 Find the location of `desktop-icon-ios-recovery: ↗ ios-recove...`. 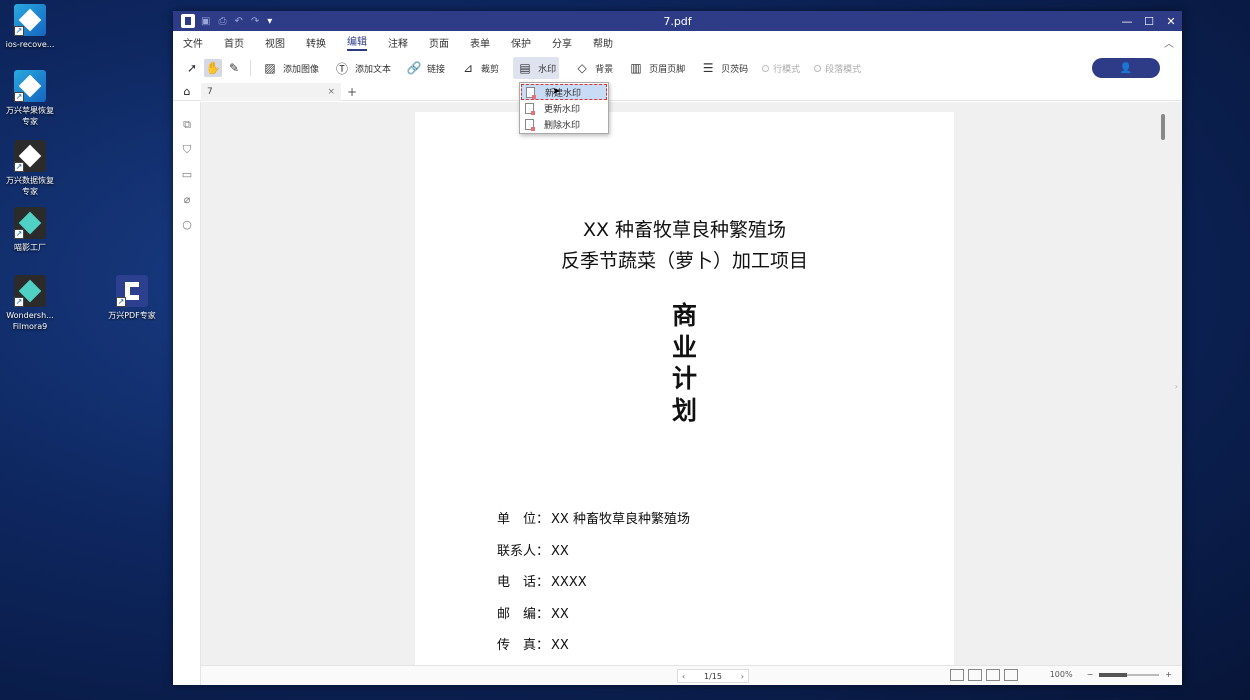

desktop-icon-ios-recovery: ↗ ios-recove... is located at coordinates (30, 27).